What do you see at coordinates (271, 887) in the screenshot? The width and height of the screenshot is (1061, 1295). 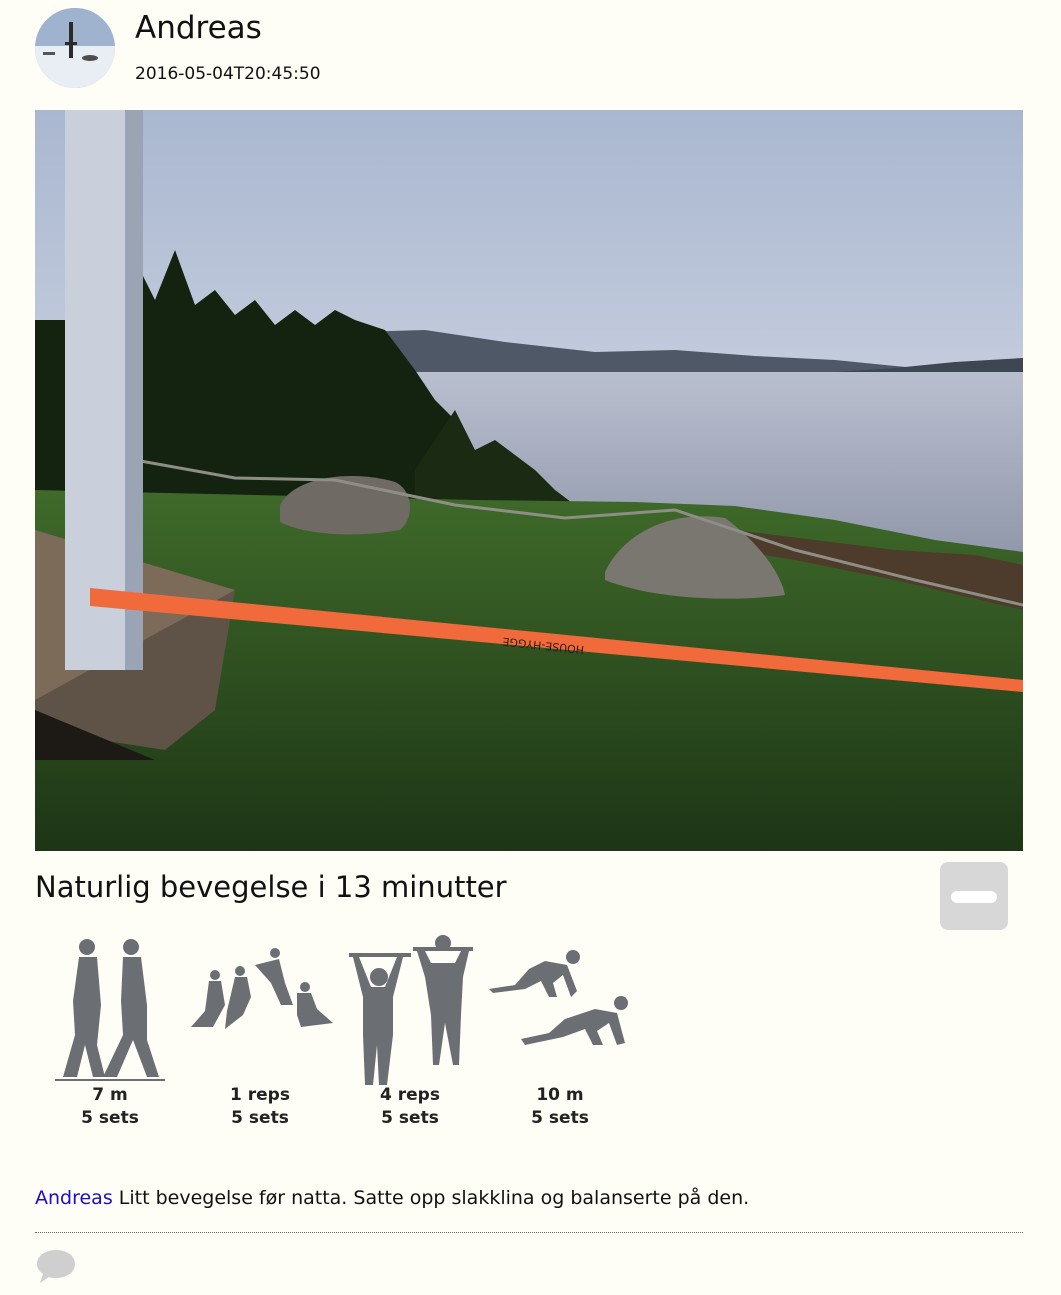 I see `workout-title: Naturlig bevegelse i 13 minutter` at bounding box center [271, 887].